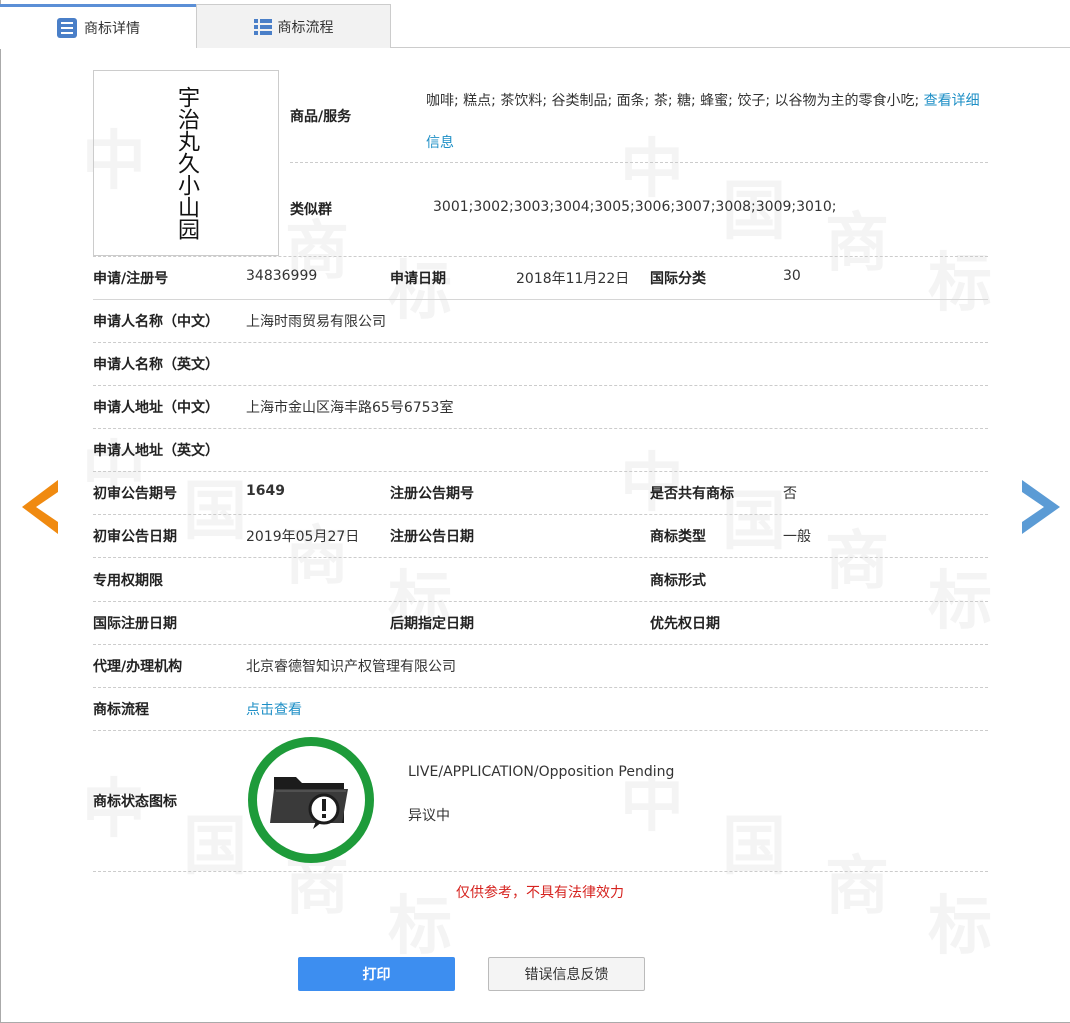 This screenshot has height=1023, width=1070. I want to click on status-cn-text: 异议中, so click(429, 816).